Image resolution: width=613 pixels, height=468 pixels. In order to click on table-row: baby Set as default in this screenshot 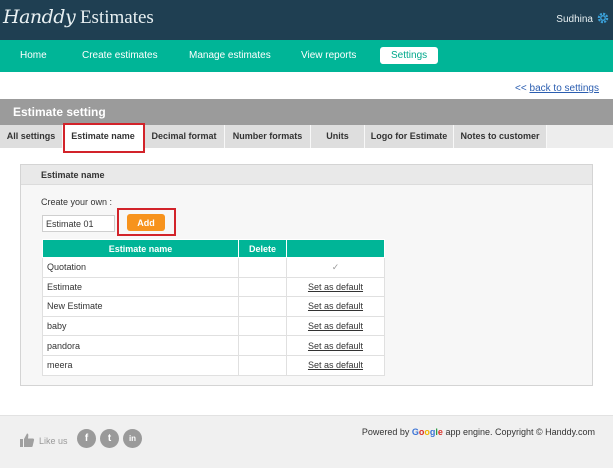, I will do `click(213, 326)`.